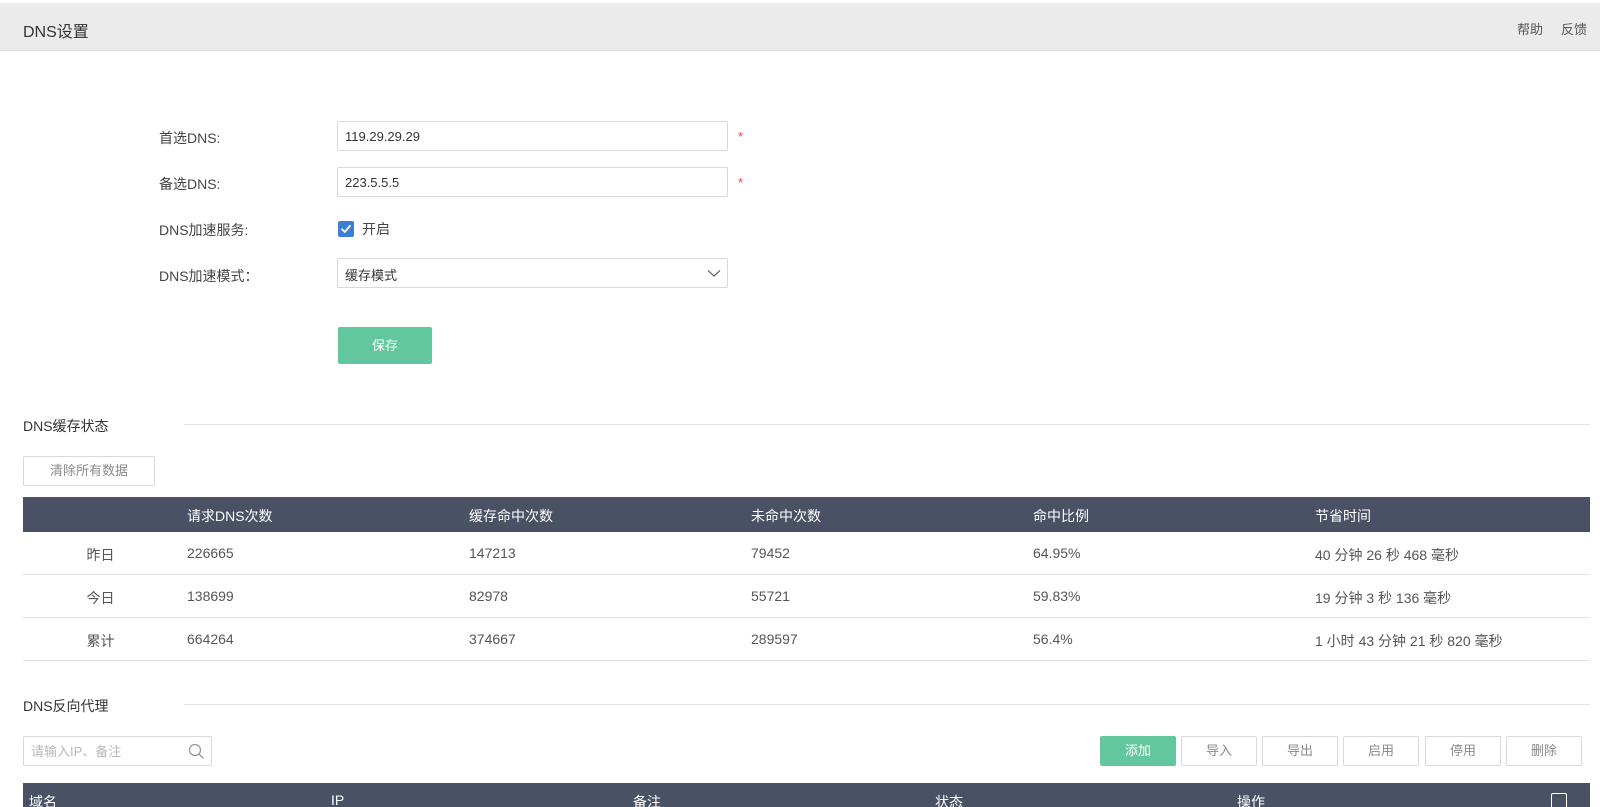 The image size is (1600, 807). I want to click on select-all-checkbox, so click(1559, 800).